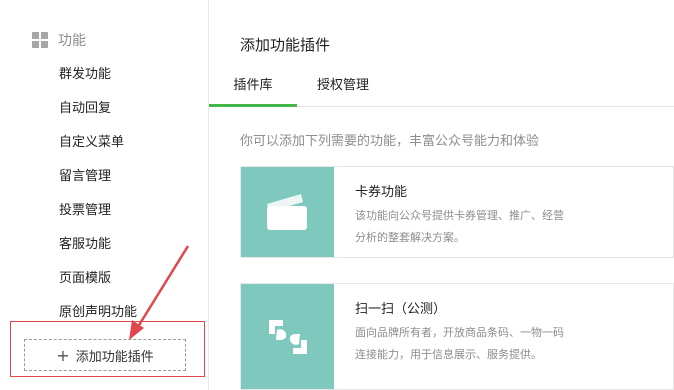  What do you see at coordinates (287, 336) in the screenshot?
I see `scan-icon` at bounding box center [287, 336].